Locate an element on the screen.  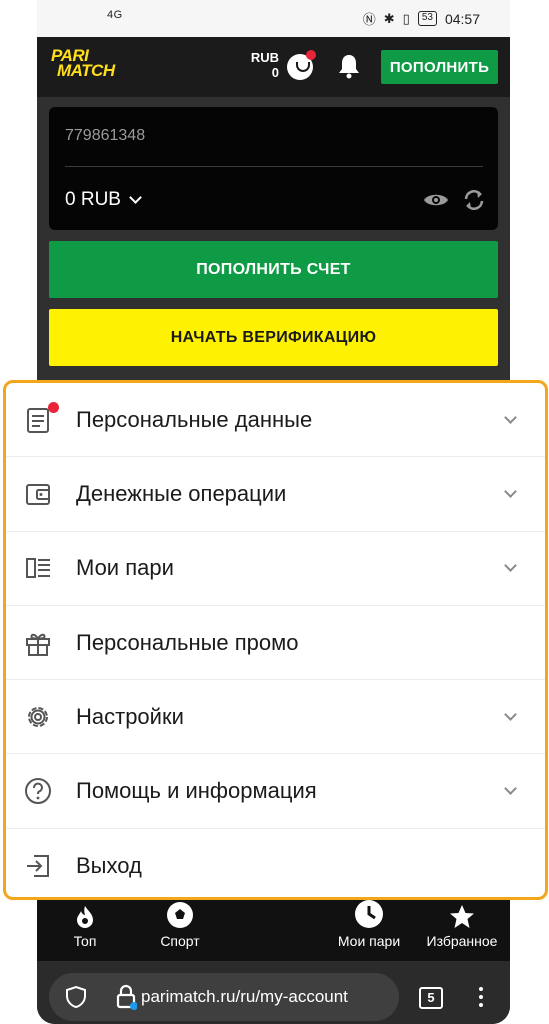
menu-item-label: Персональные данные is located at coordinates (194, 419).